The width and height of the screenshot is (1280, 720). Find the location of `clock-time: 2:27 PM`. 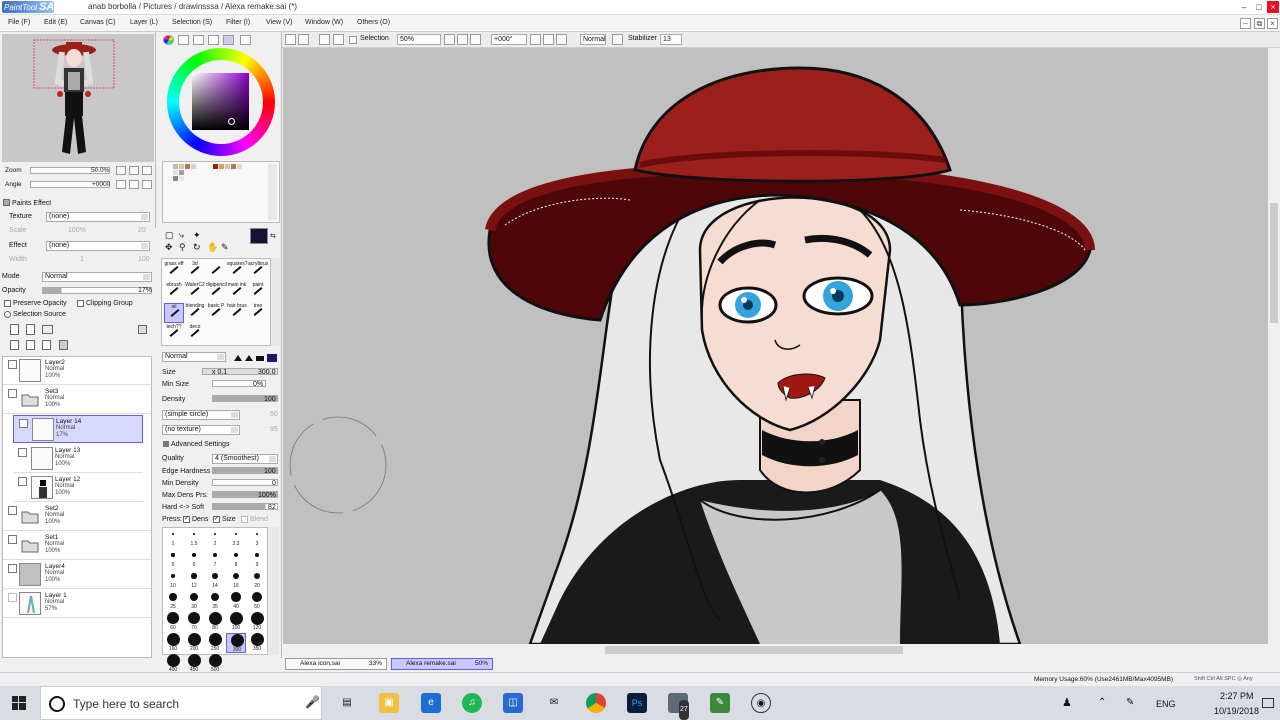

clock-time: 2:27 PM is located at coordinates (1237, 696).